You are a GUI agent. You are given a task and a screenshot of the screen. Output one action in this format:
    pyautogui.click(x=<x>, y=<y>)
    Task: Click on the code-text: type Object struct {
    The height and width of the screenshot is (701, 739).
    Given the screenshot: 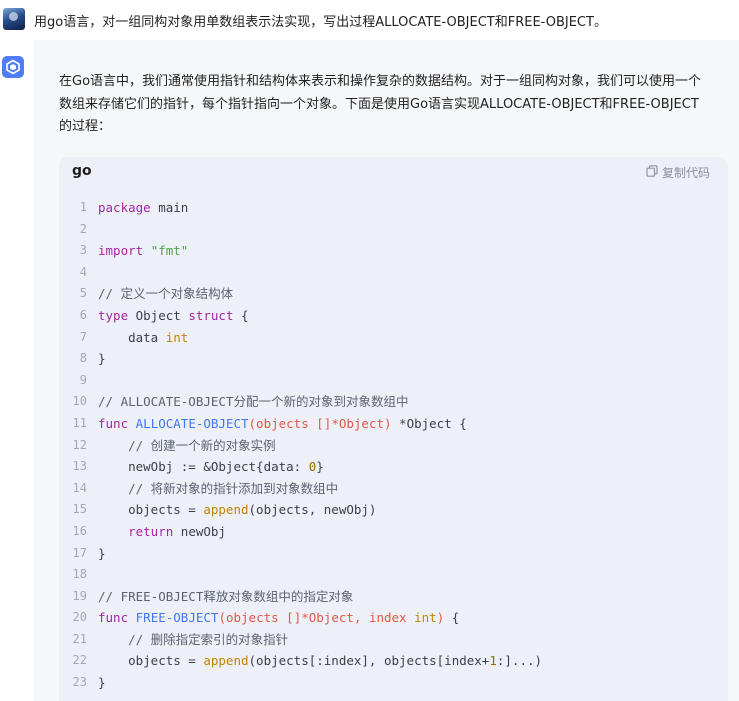 What is the action you would take?
    pyautogui.click(x=173, y=316)
    